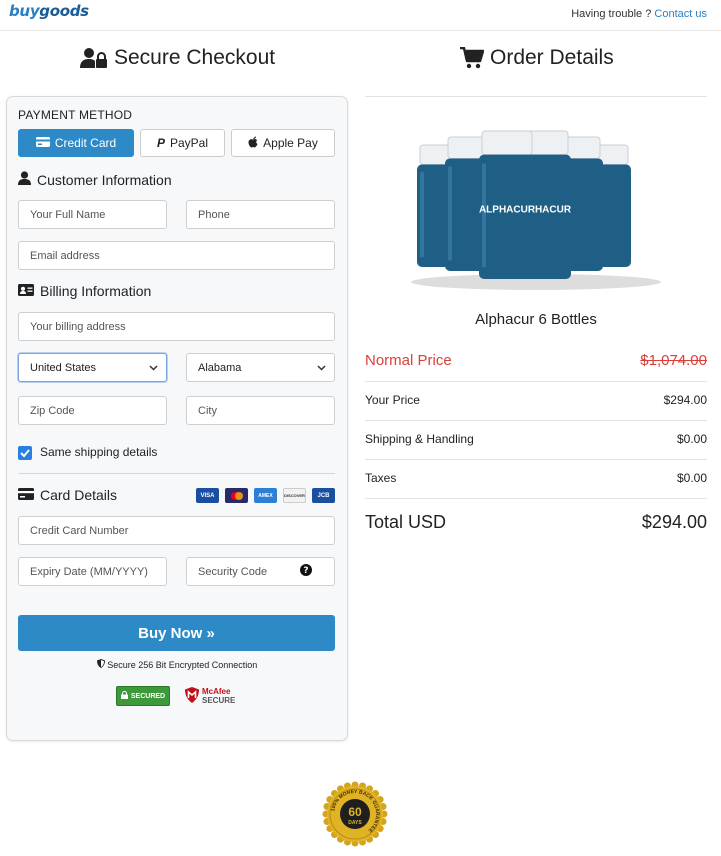 The image size is (721, 856). What do you see at coordinates (65, 255) in the screenshot?
I see `email-placeholder: Email address` at bounding box center [65, 255].